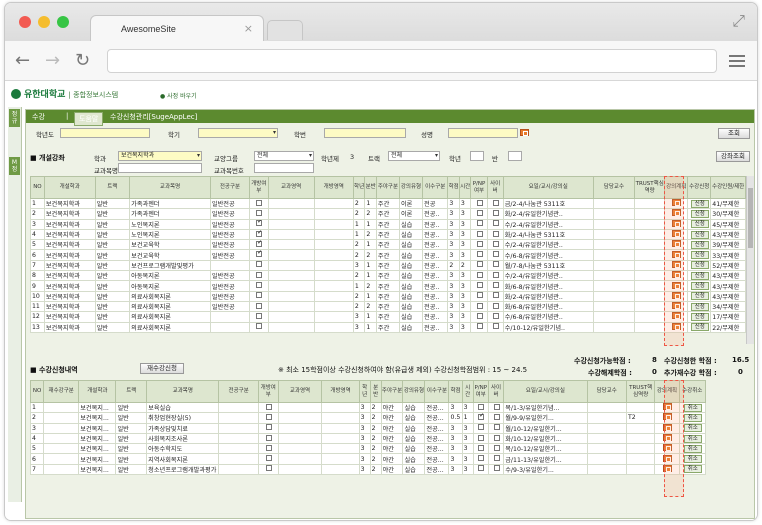 The width and height of the screenshot is (762, 525). I want to click on menu-icon, so click(737, 62).